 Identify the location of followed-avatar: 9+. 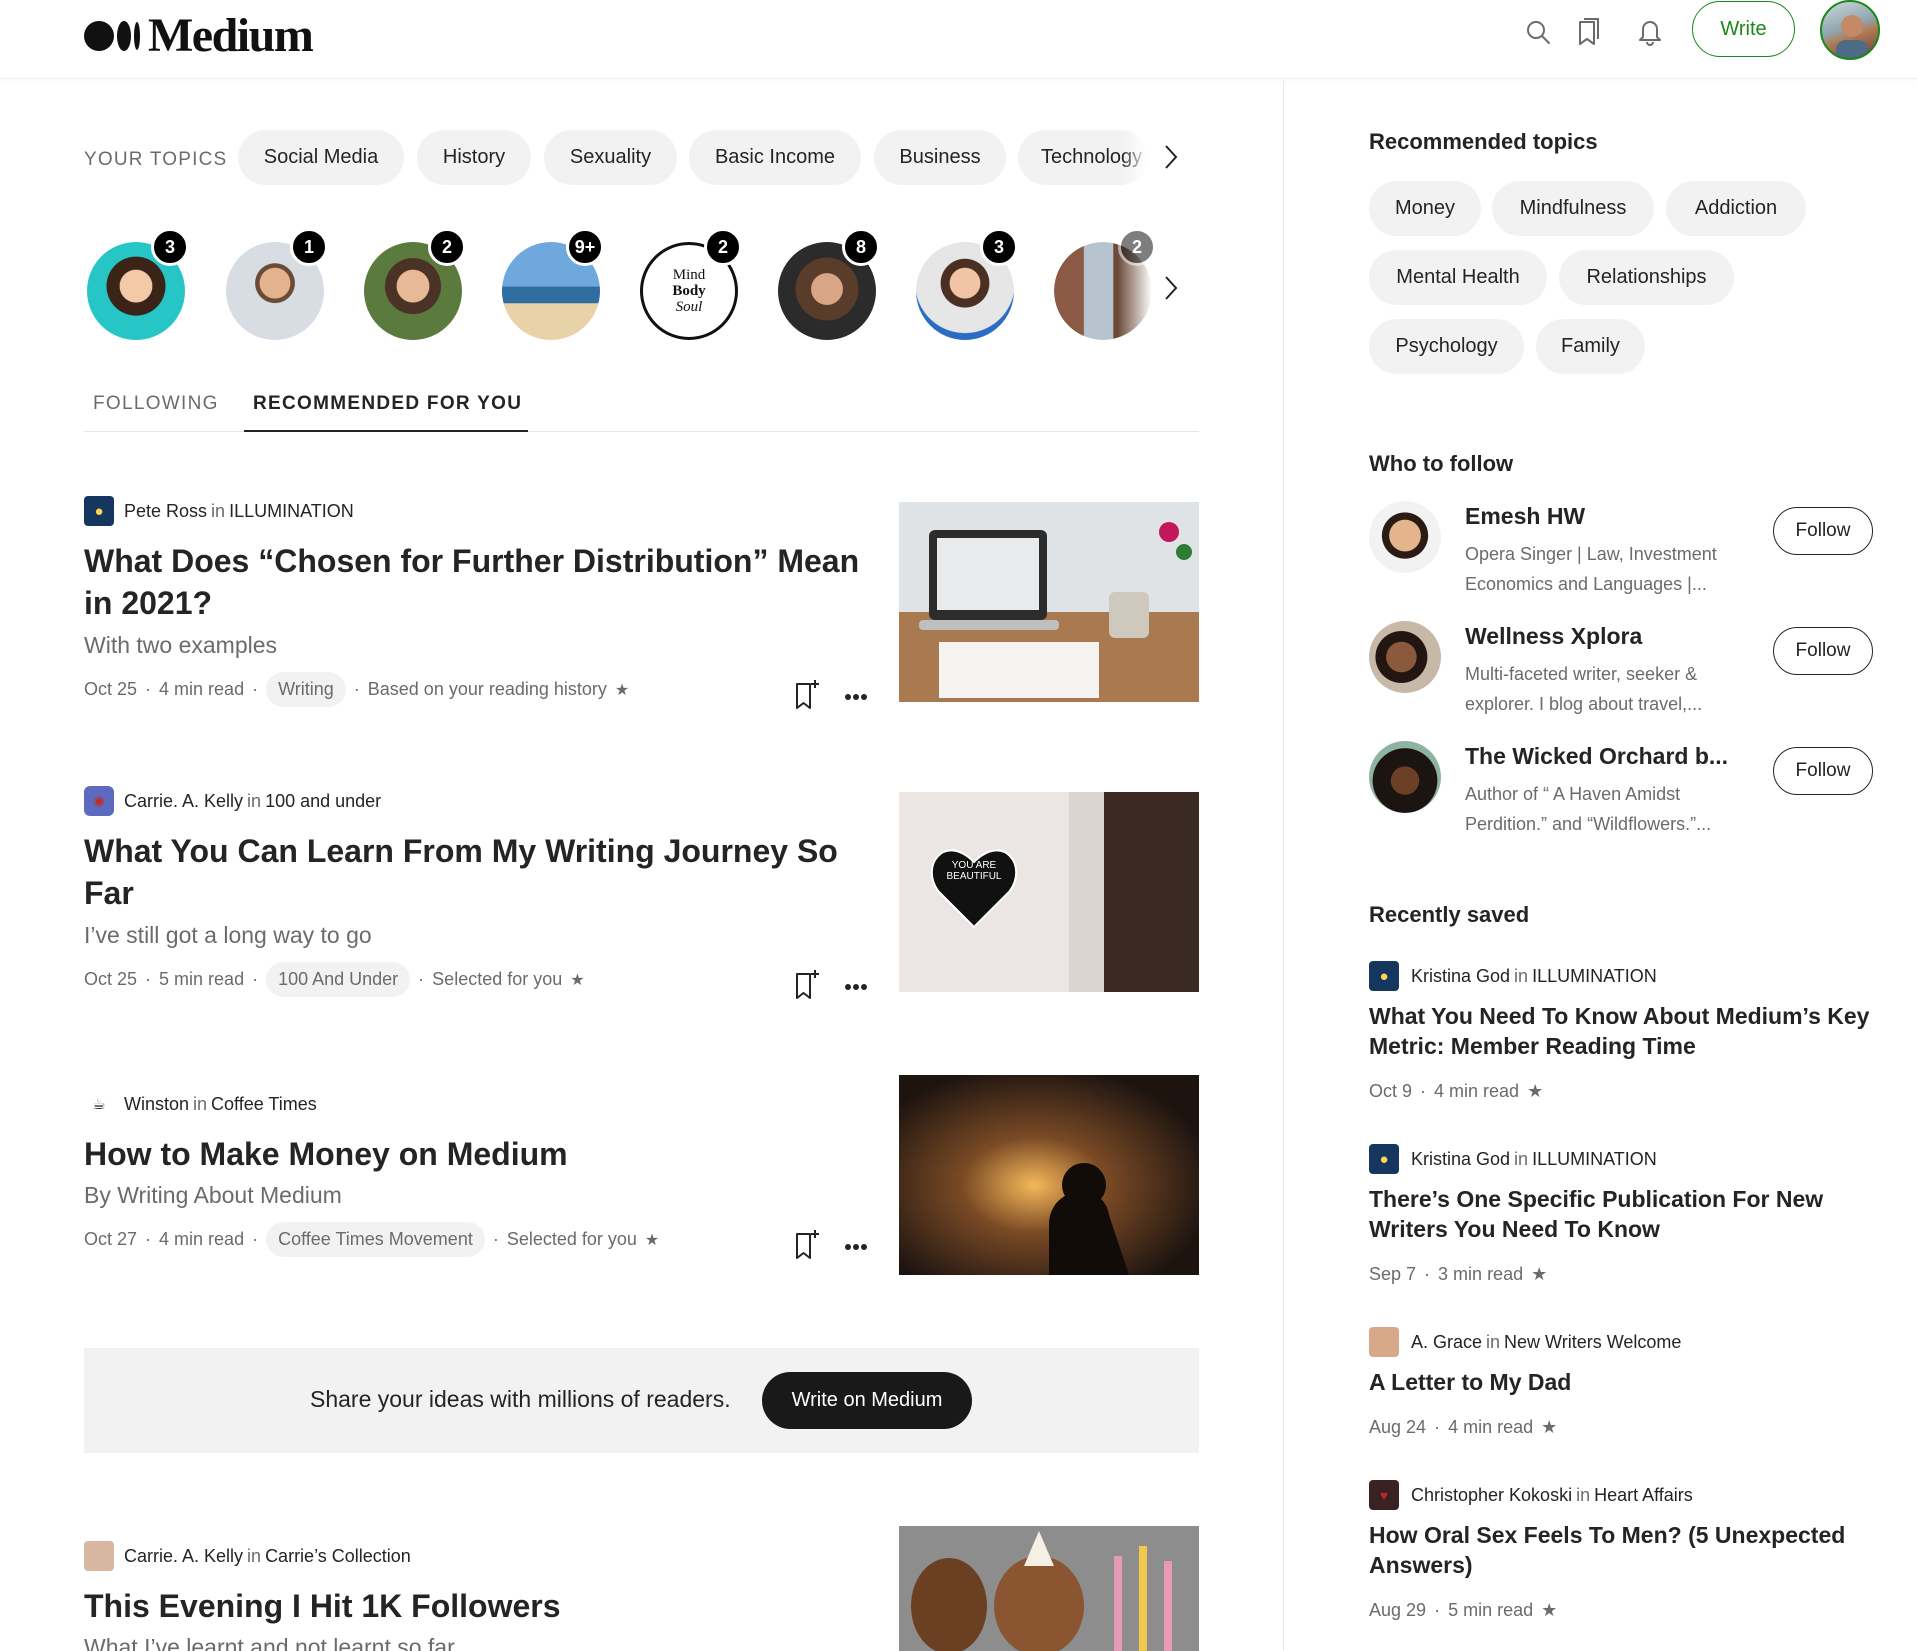
(553, 284).